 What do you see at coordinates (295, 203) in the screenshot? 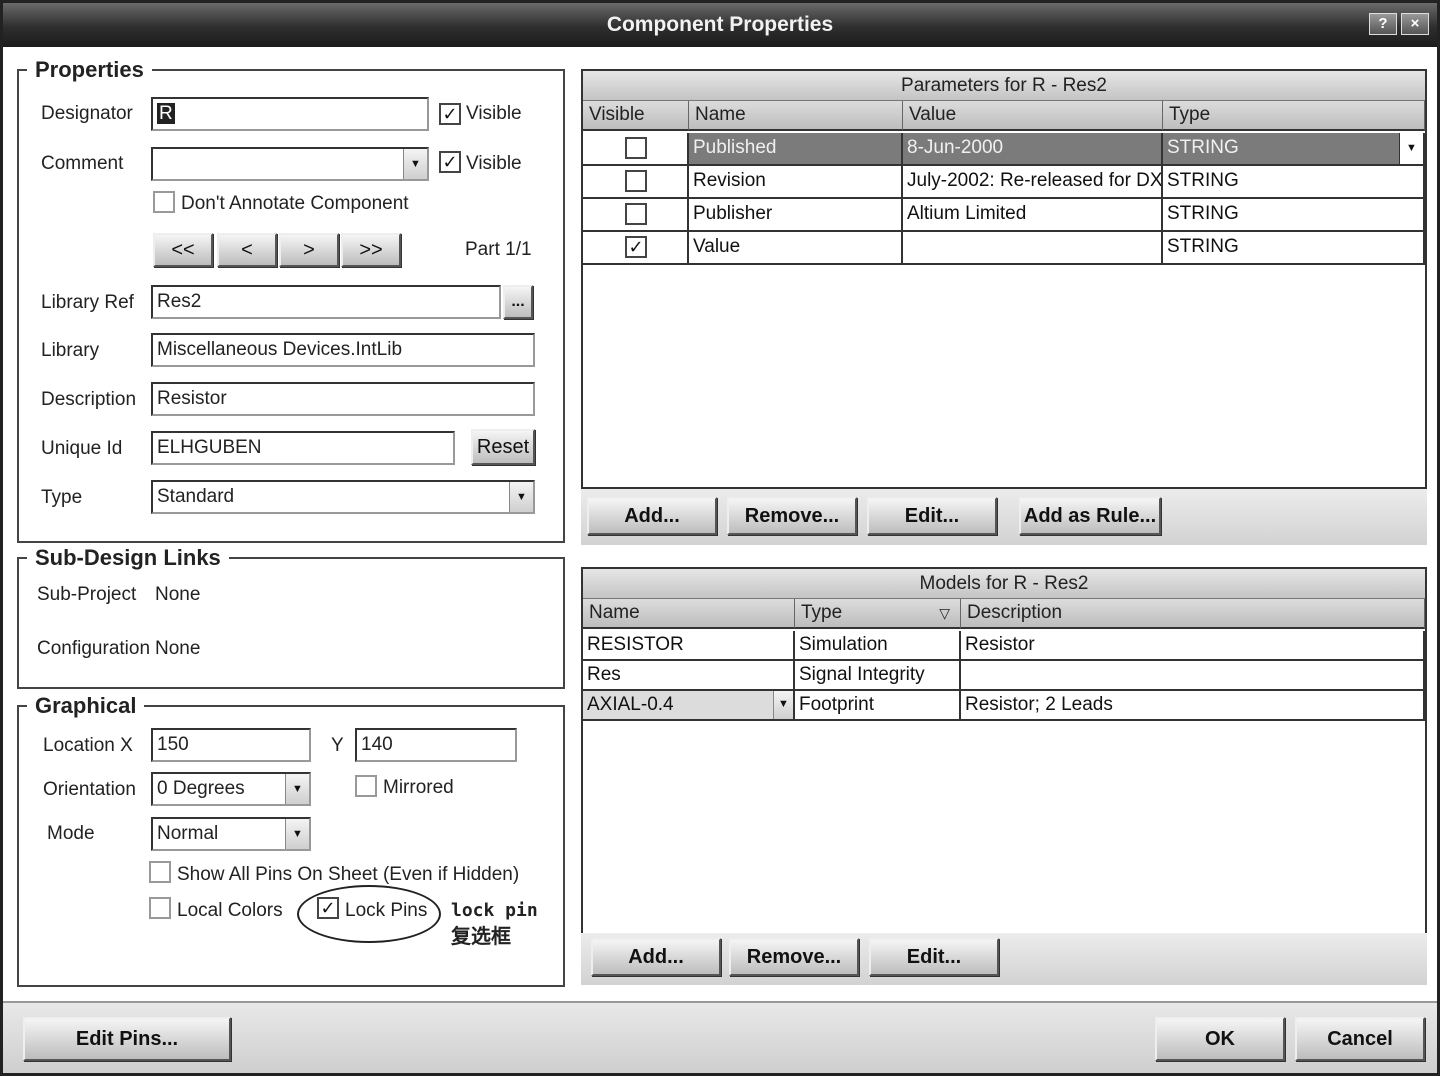
I see `dont-annotate-label: Don't Annotate Component` at bounding box center [295, 203].